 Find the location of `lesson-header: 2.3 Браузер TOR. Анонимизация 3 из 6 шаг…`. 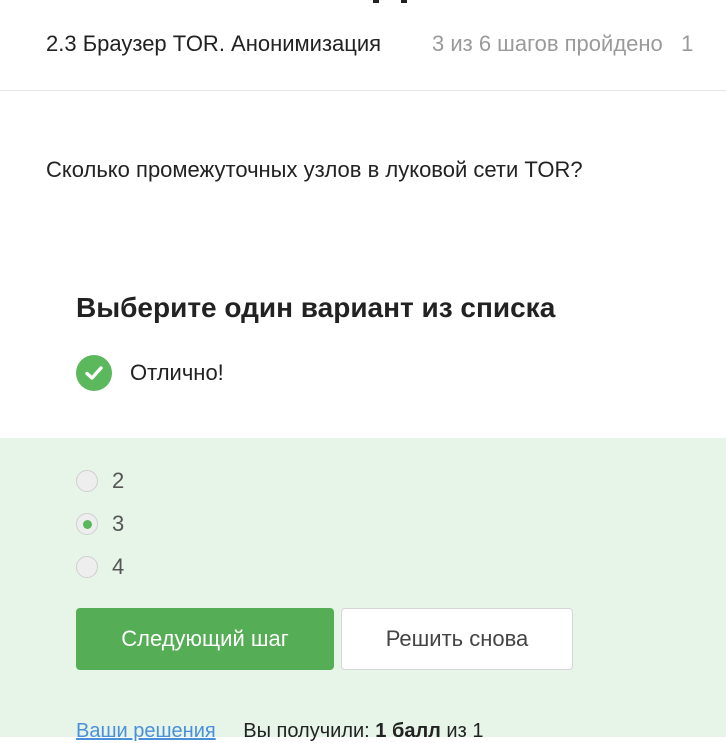

lesson-header: 2.3 Браузер TOR. Анонимизация 3 из 6 шаг… is located at coordinates (363, 45).